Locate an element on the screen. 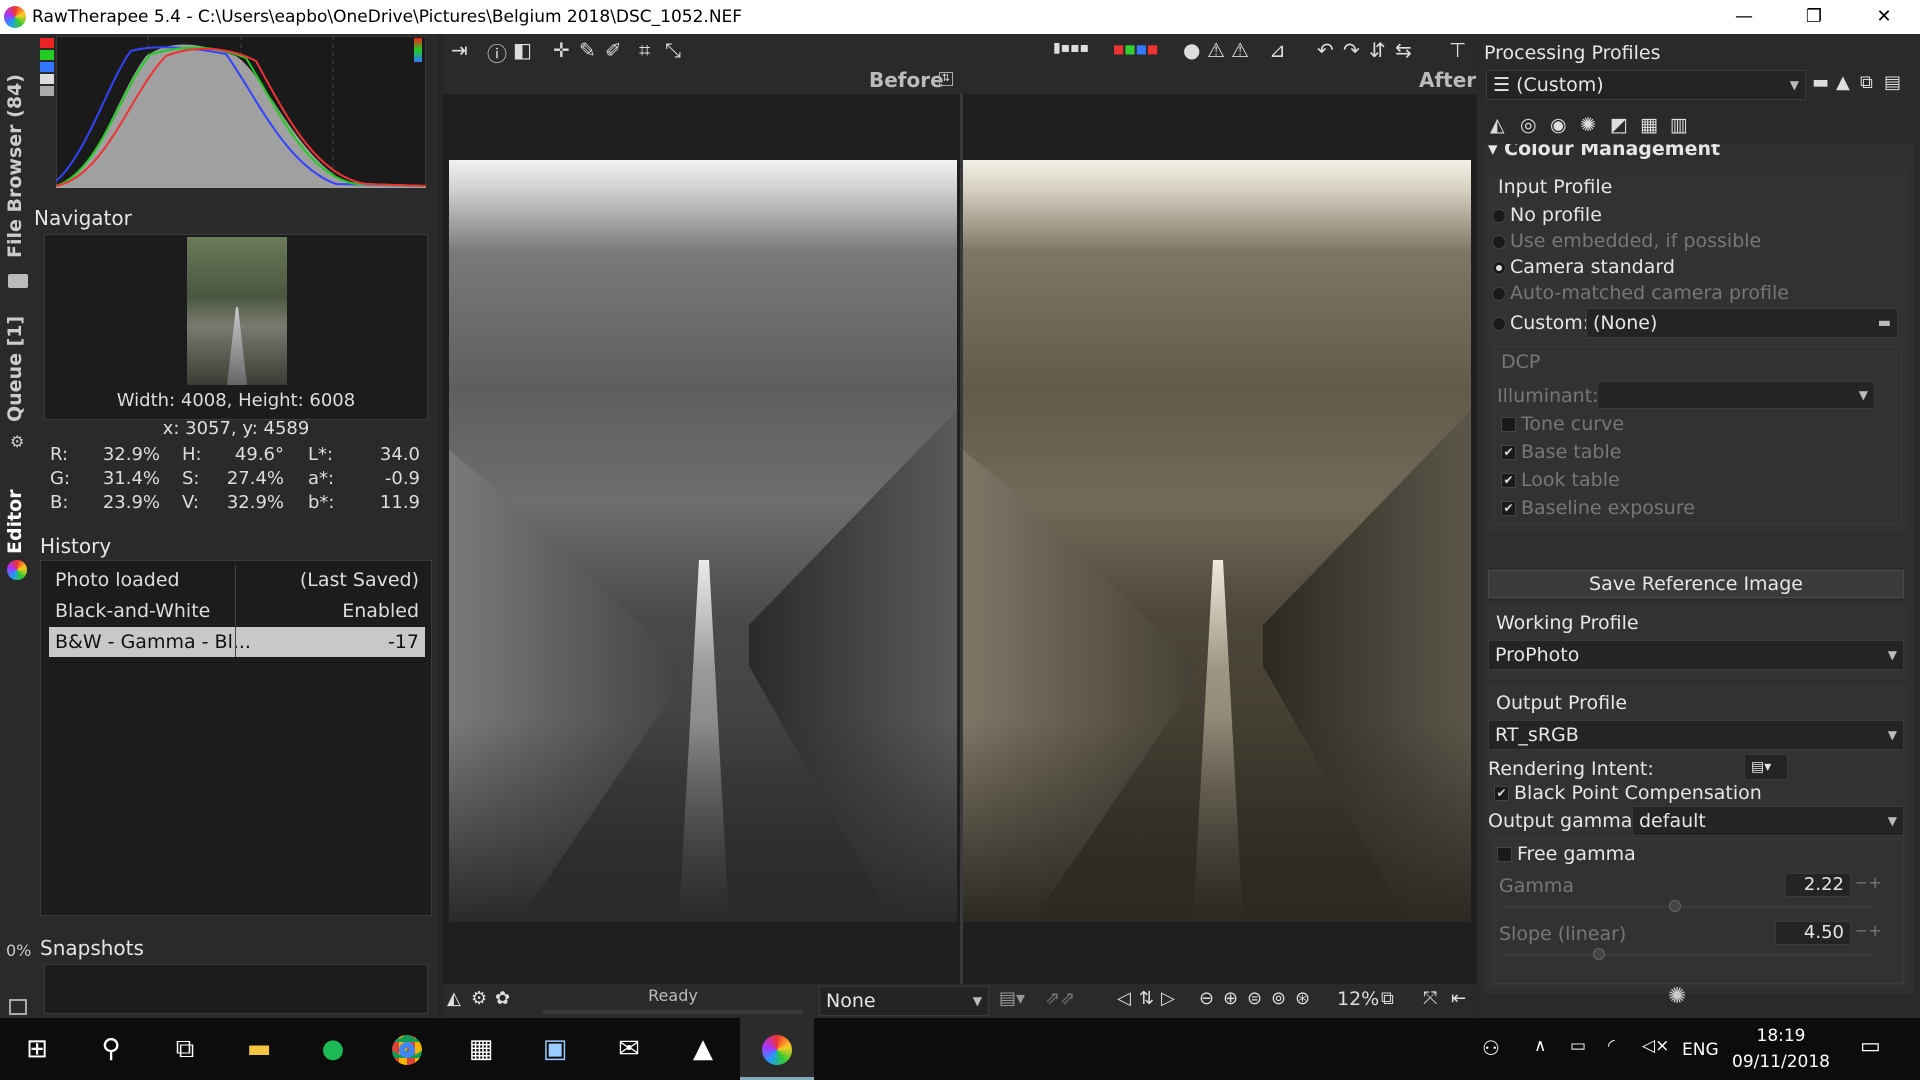 The image size is (1920, 1080). zoom-in-icon: ⊕ is located at coordinates (1230, 998).